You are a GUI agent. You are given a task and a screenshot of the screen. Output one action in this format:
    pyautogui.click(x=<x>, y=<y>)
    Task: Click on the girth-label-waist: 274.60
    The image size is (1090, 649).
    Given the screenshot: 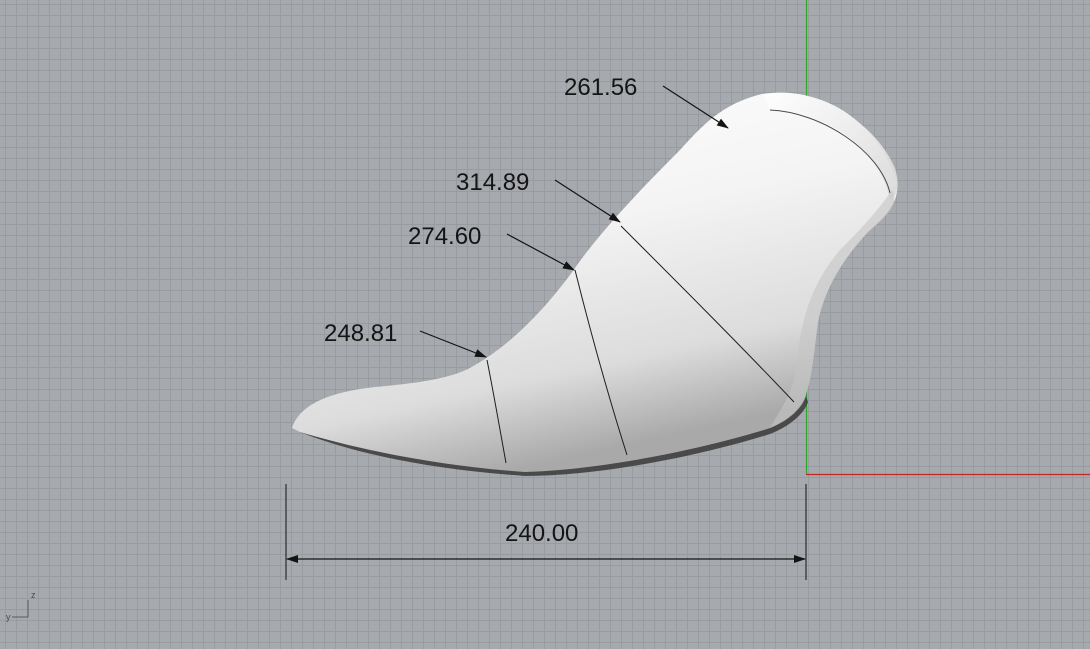 What is the action you would take?
    pyautogui.click(x=444, y=236)
    